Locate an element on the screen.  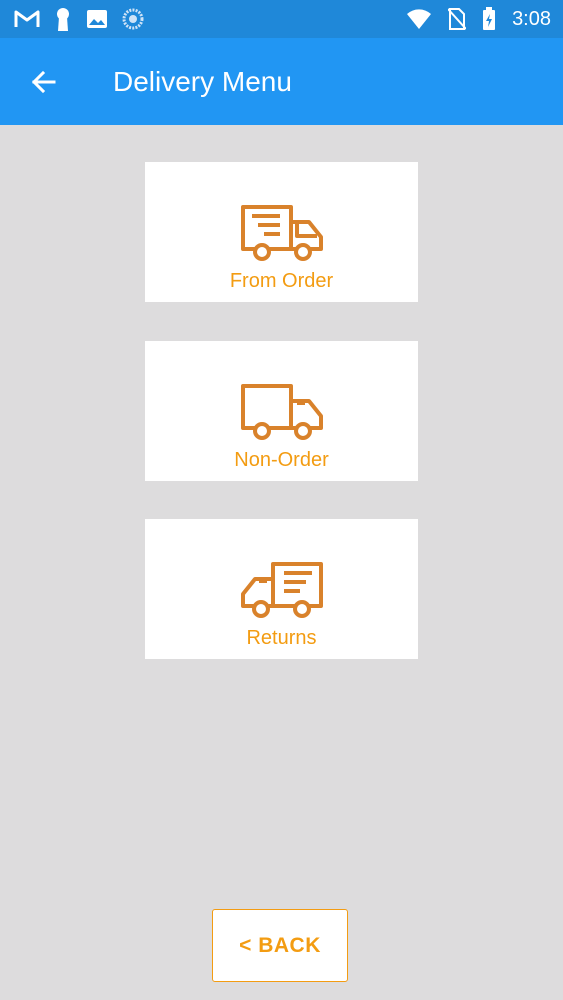
status-left-icons is located at coordinates (79, 19).